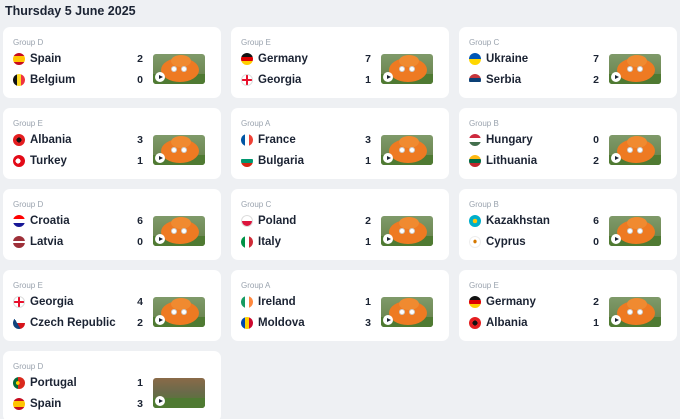 The height and width of the screenshot is (419, 680). Describe the element at coordinates (504, 80) in the screenshot. I see `away-team-name: Serbia` at that location.